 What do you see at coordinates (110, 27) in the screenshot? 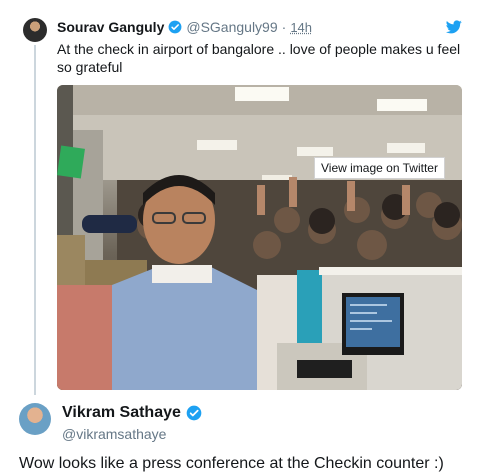
I see `author-name: Sourav Ganguly` at bounding box center [110, 27].